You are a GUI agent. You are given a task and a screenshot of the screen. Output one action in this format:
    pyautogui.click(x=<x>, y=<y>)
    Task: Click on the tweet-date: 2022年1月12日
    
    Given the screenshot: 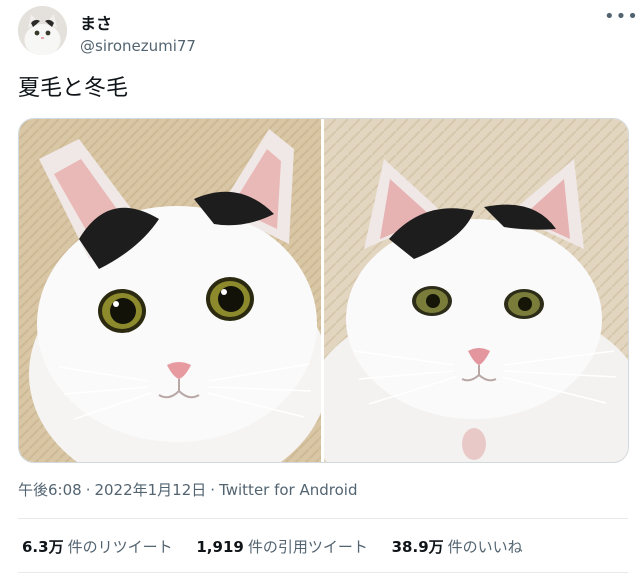 What is the action you would take?
    pyautogui.click(x=150, y=490)
    